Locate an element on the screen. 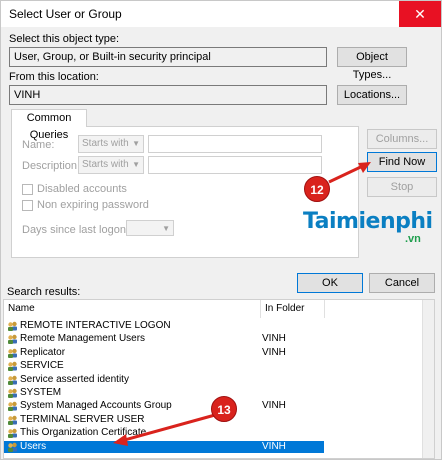 The width and height of the screenshot is (442, 460). arrow-to-users-row is located at coordinates (168, 428).